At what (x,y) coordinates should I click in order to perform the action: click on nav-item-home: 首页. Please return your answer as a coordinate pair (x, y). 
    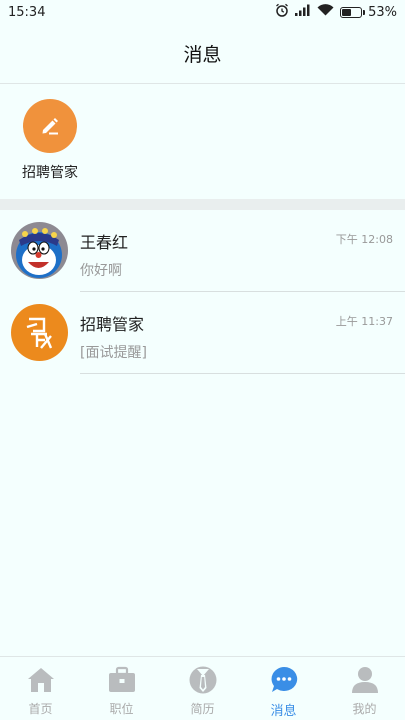
    Looking at the image, I should click on (40, 688).